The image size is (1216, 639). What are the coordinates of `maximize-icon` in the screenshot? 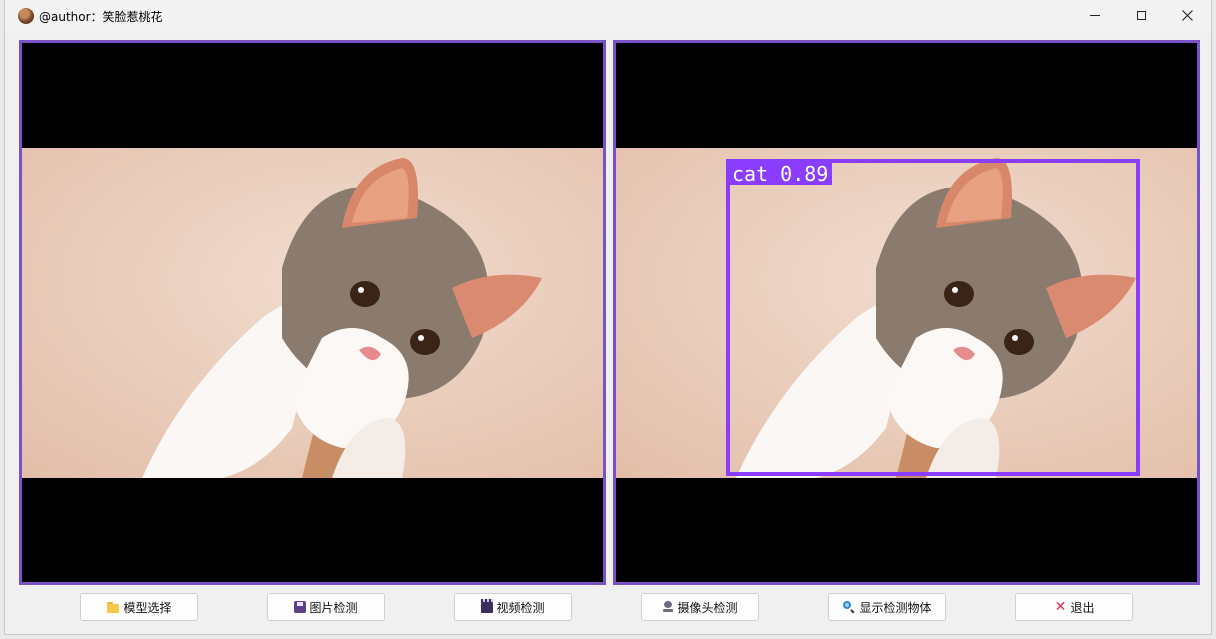 It's located at (1141, 15).